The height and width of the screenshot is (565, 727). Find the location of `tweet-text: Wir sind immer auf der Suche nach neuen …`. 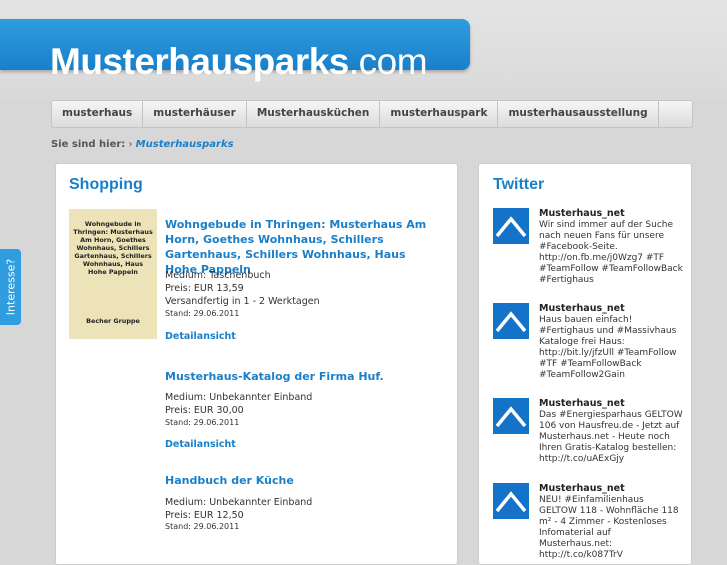

tweet-text: Wir sind immer auf der Suche nach neuen … is located at coordinates (611, 252).